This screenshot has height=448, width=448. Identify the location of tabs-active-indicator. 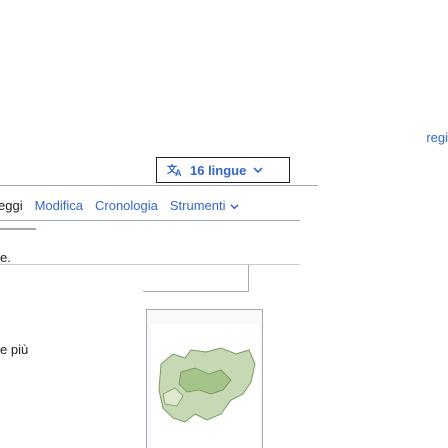
(18, 229).